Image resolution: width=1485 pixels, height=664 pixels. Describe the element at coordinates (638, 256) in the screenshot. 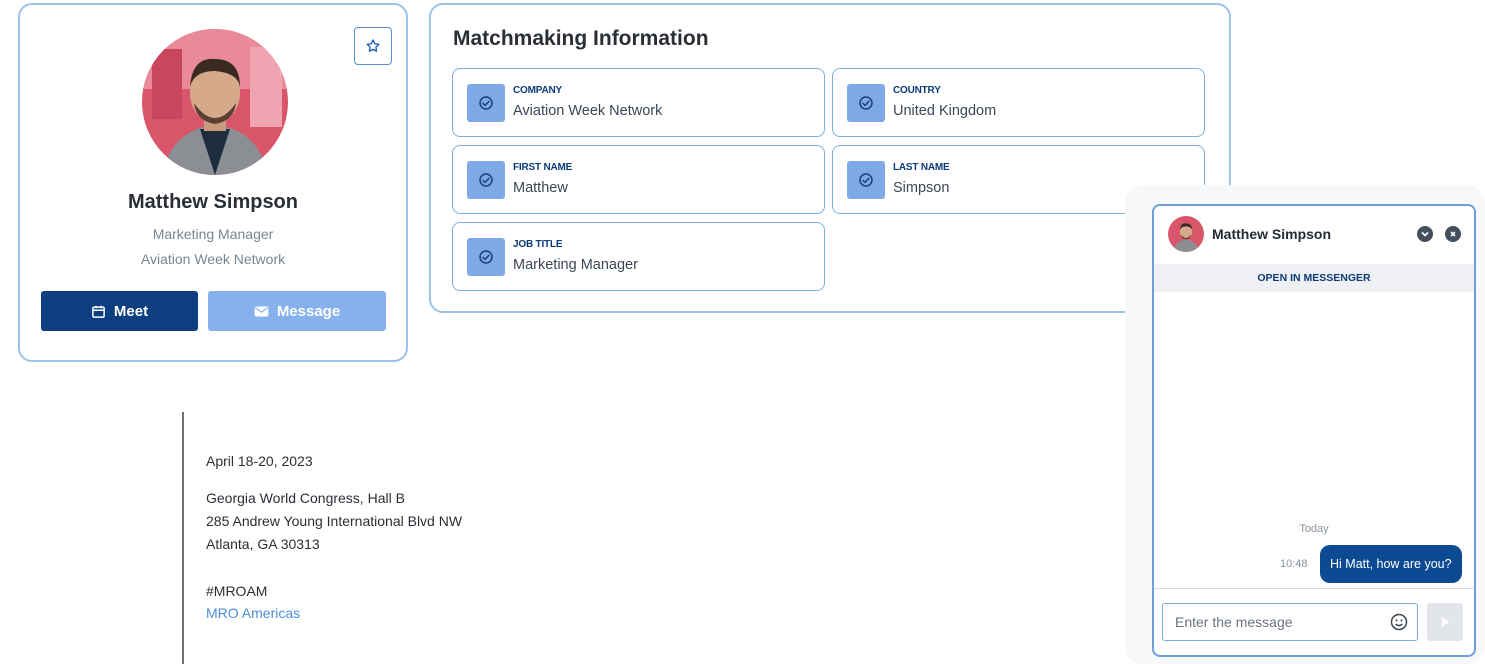

I see `field-job-title: JOB TITLE Marketing Manager` at that location.